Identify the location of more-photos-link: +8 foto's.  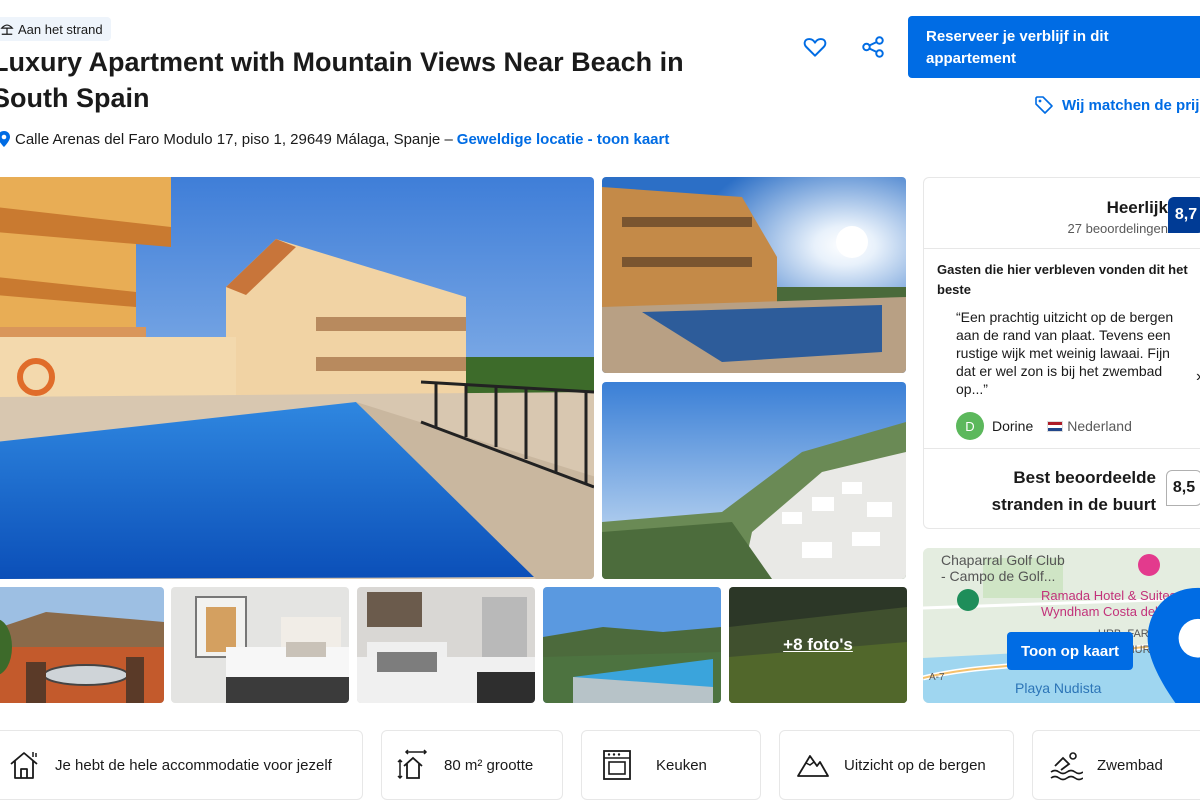
(818, 645).